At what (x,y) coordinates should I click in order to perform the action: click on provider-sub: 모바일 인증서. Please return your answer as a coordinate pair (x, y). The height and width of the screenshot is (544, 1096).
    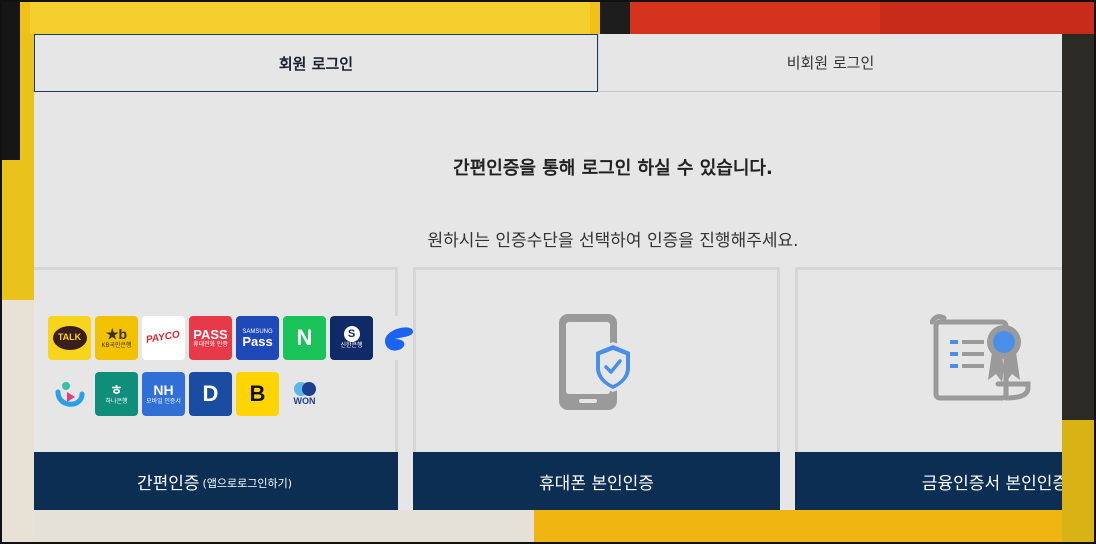
    Looking at the image, I should click on (163, 401).